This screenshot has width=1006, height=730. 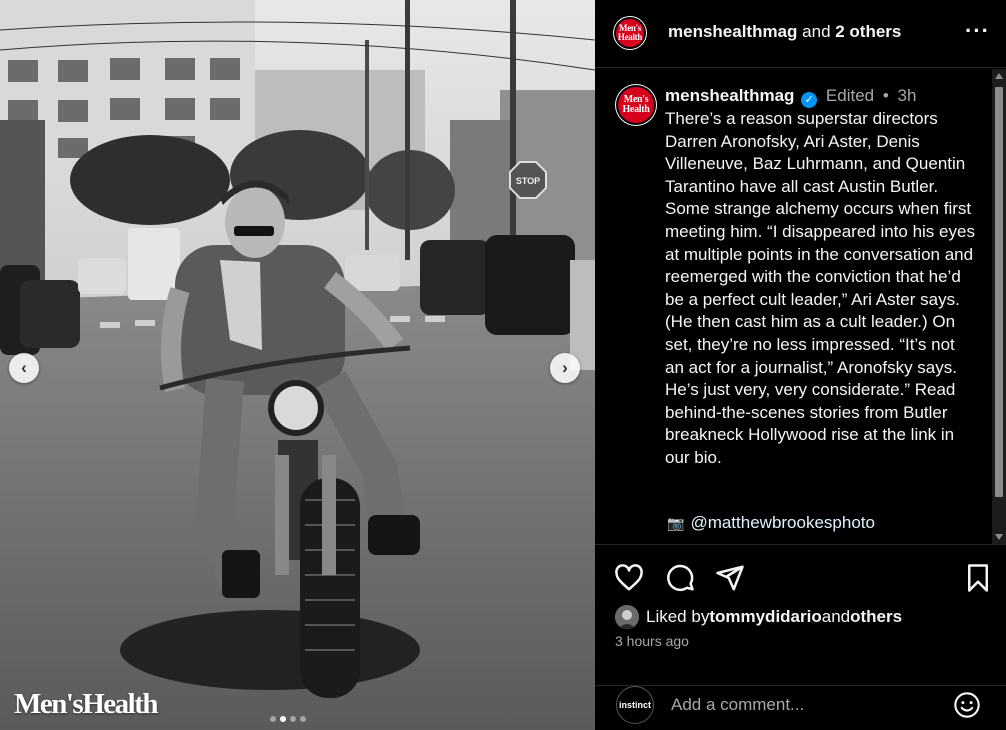 I want to click on next-slide-button: ›, so click(x=565, y=368).